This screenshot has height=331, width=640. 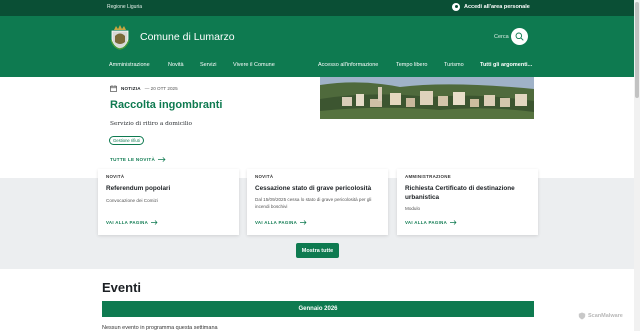 I want to click on card-category: AMMINISTRAZIONE, so click(x=428, y=176).